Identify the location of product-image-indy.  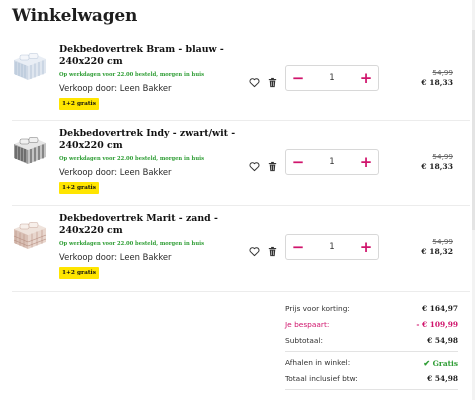
(30, 150).